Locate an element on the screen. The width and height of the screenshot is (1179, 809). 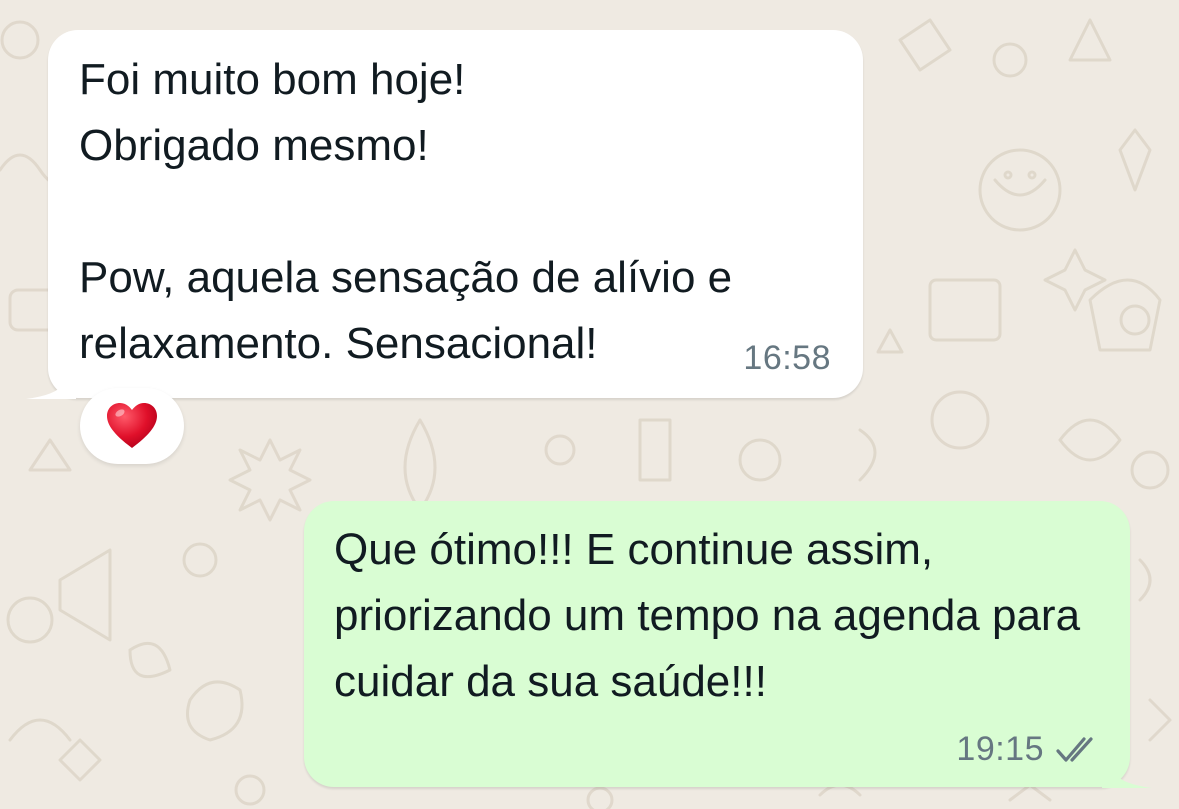
heart-icon is located at coordinates (132, 425).